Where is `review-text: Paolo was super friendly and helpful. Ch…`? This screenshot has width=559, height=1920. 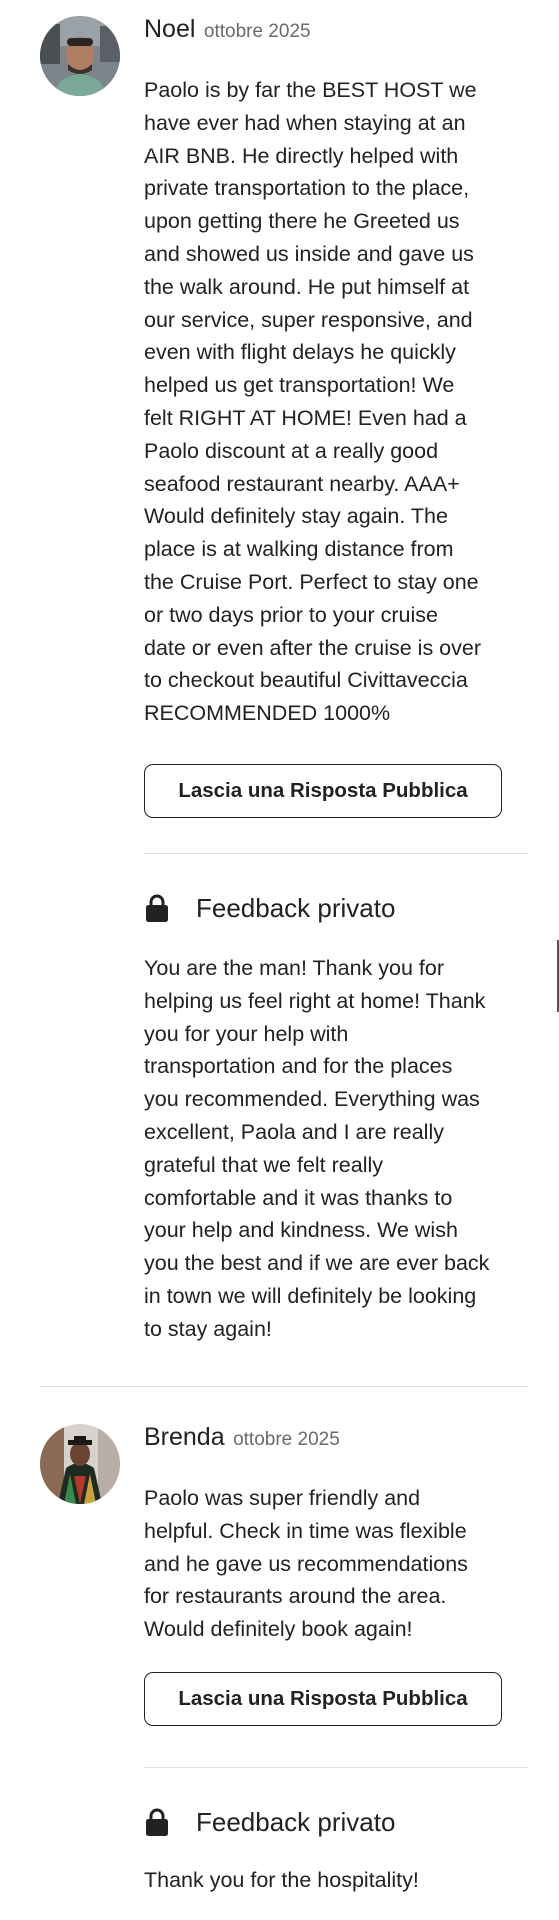
review-text: Paolo was super friendly and helpful. Ch… is located at coordinates (306, 1564).